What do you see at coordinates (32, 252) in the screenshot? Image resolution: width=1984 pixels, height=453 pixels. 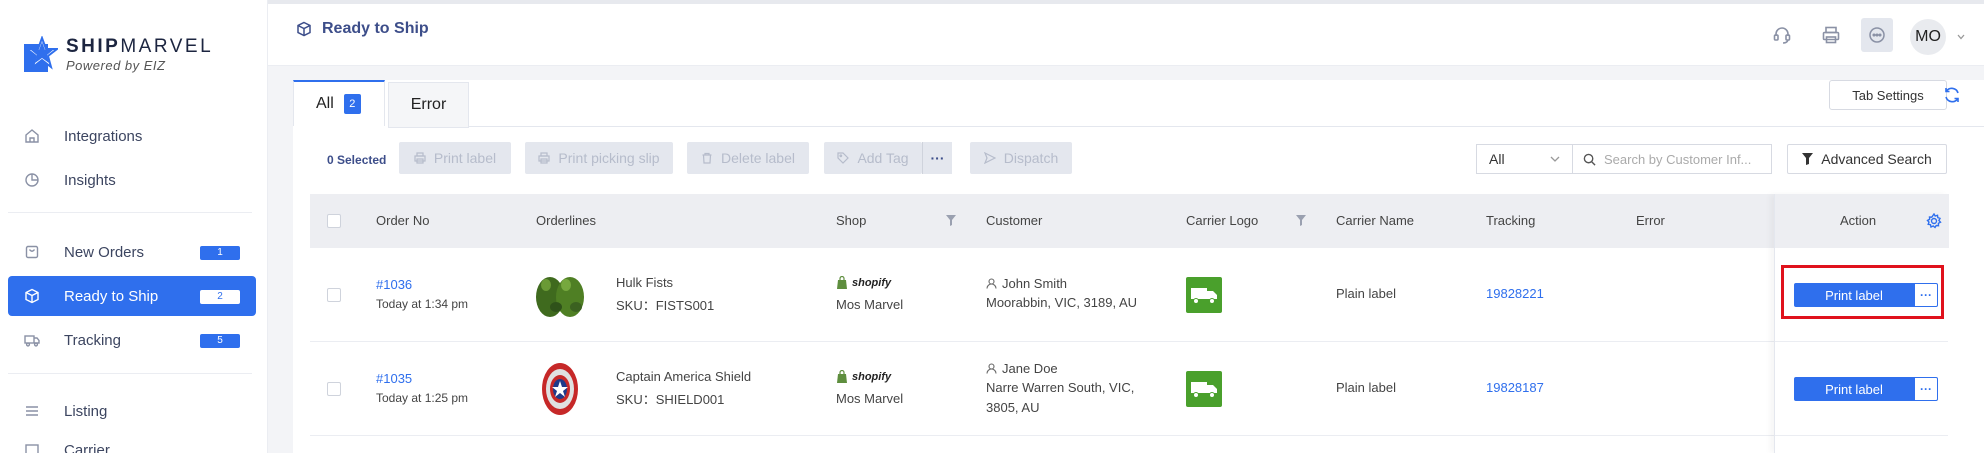 I see `bag-icon` at bounding box center [32, 252].